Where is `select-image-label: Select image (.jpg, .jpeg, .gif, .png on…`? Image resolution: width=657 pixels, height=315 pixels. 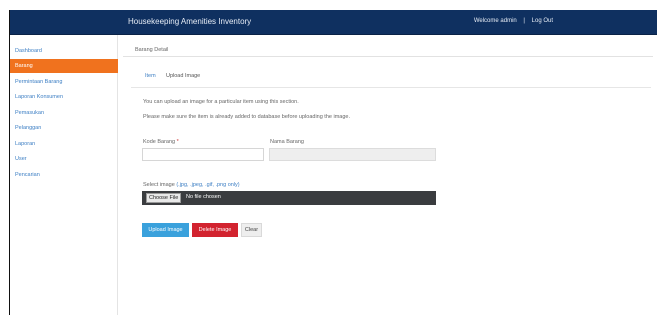 select-image-label: Select image (.jpg, .jpeg, .gif, .png on… is located at coordinates (191, 185).